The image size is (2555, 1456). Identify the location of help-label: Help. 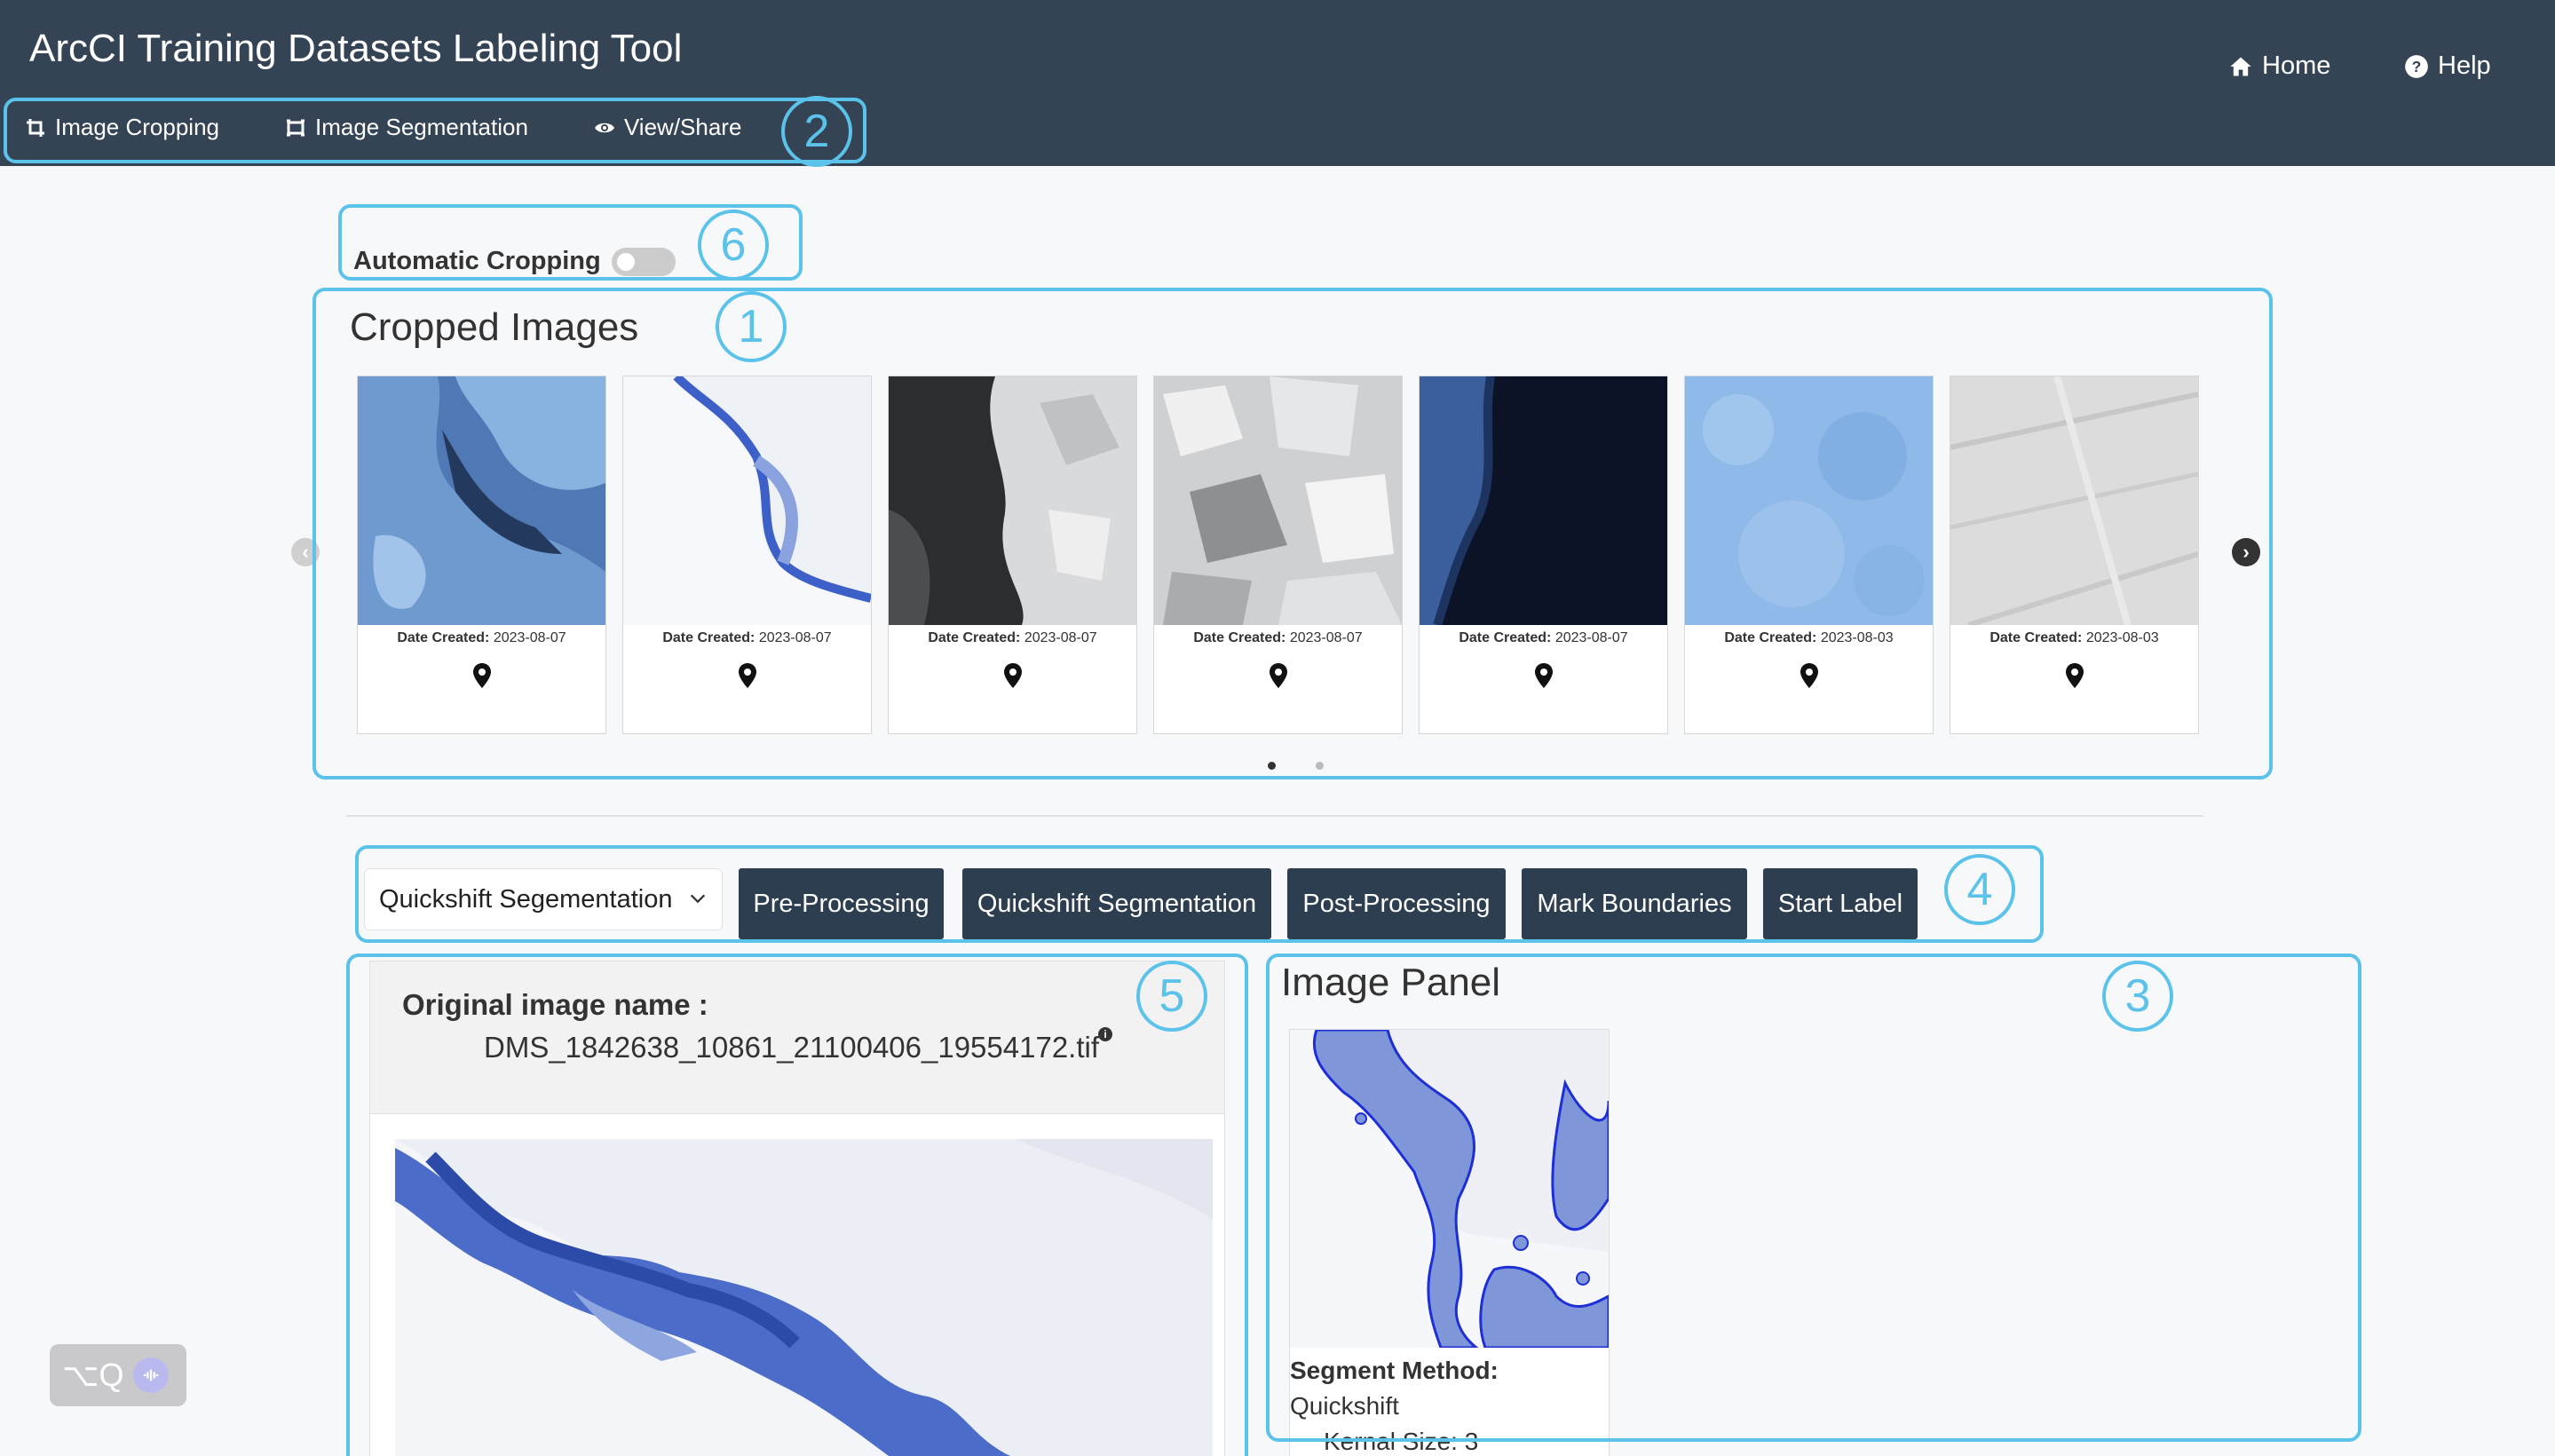
(2464, 65).